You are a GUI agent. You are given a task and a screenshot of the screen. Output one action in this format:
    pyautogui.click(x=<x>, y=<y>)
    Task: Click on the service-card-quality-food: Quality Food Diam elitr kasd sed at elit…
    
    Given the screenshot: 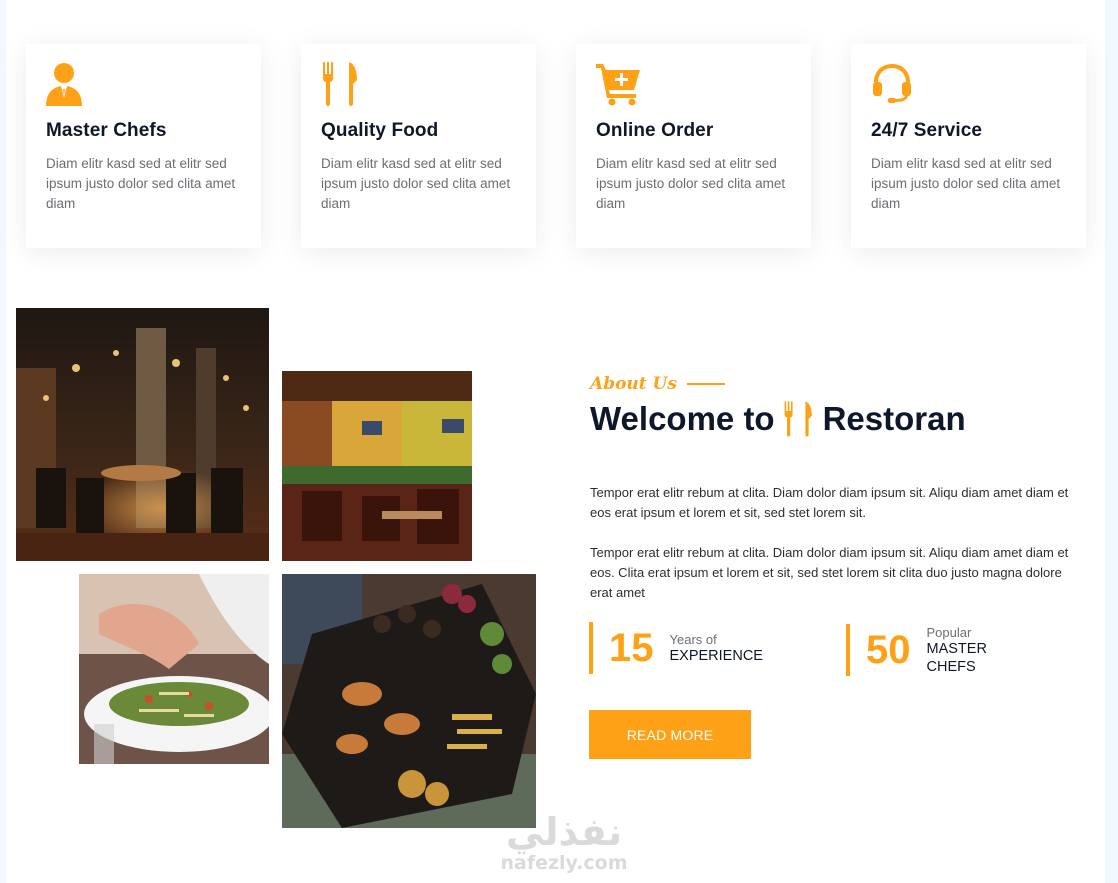 What is the action you would take?
    pyautogui.click(x=418, y=146)
    